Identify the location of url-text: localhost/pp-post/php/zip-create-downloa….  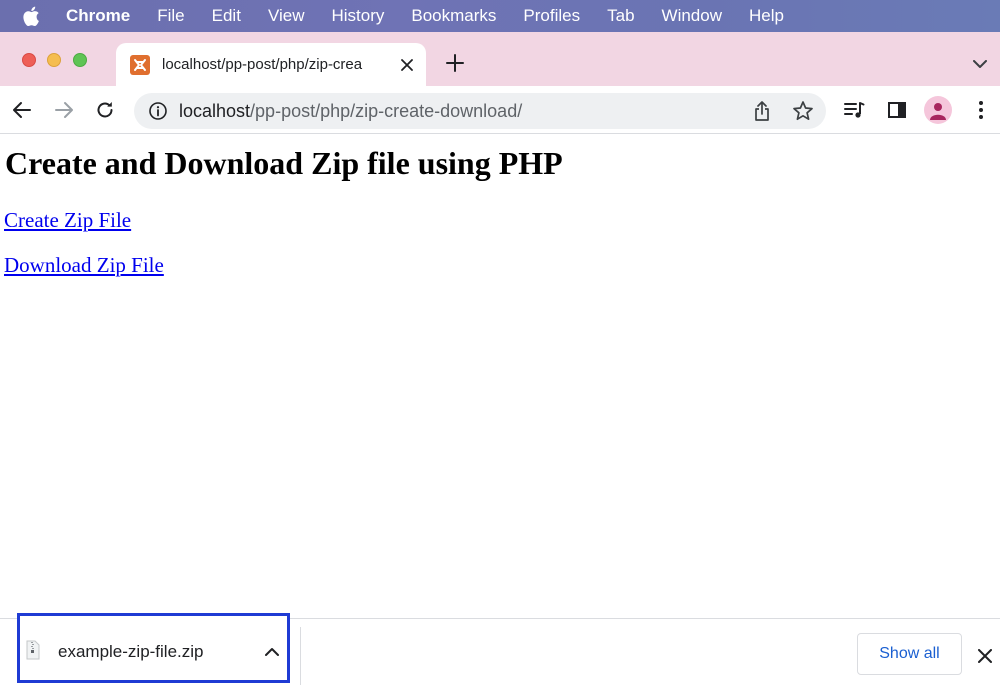
(350, 111).